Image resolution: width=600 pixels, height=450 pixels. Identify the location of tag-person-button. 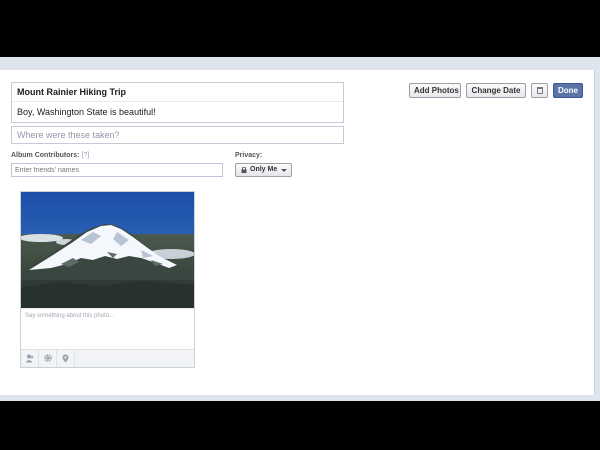
(30, 358).